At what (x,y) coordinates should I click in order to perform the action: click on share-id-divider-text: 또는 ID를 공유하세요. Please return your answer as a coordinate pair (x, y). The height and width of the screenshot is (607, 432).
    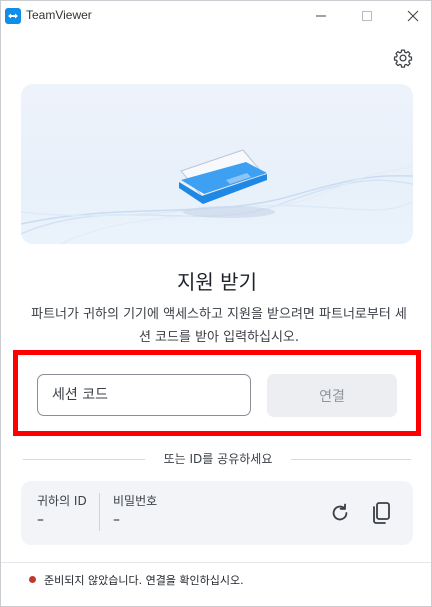
    Looking at the image, I should click on (218, 459).